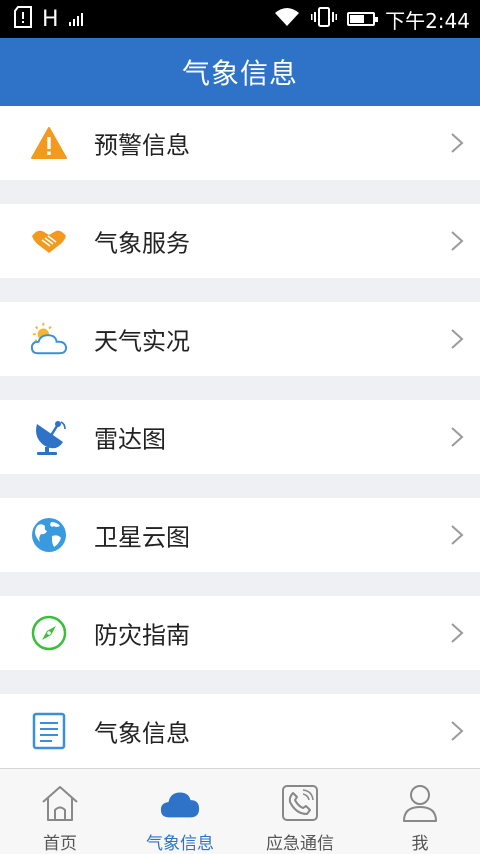 This screenshot has width=480, height=854. I want to click on nav-me: 我, so click(420, 811).